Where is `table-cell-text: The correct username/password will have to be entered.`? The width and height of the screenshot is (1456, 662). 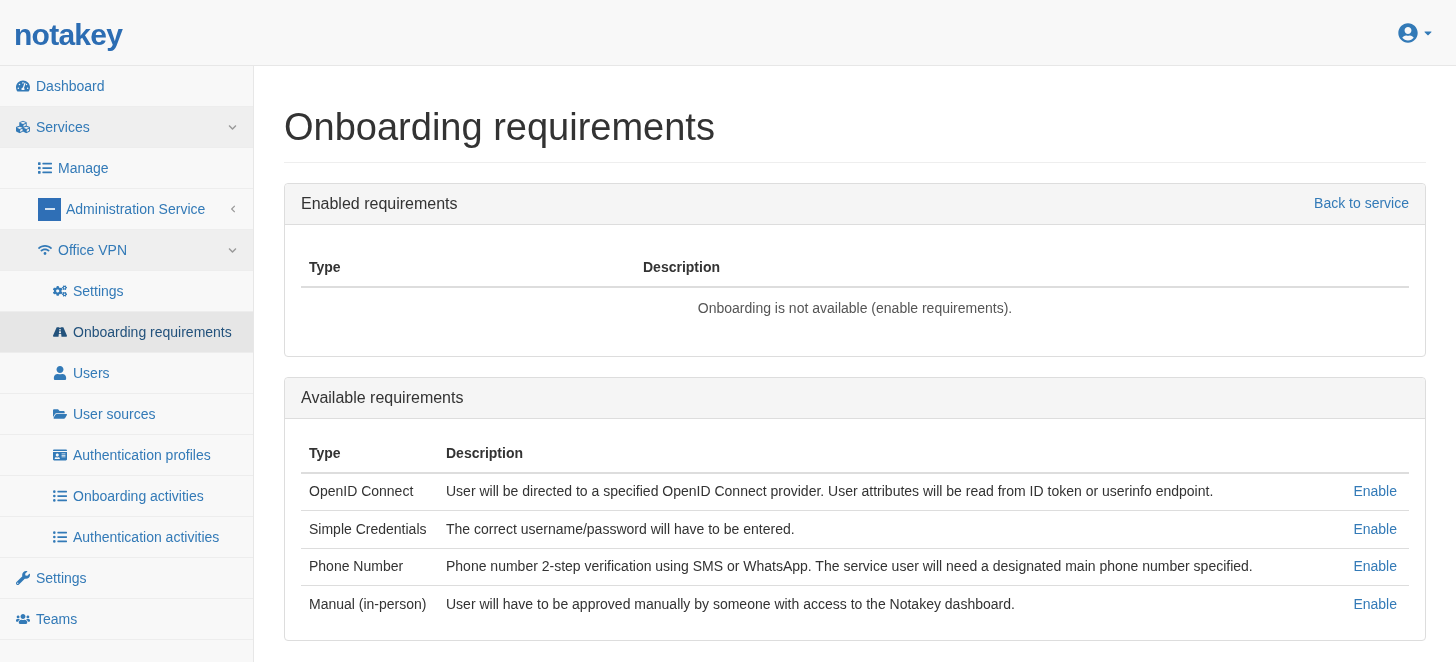
table-cell-text: The correct username/password will have to be entered. is located at coordinates (621, 529).